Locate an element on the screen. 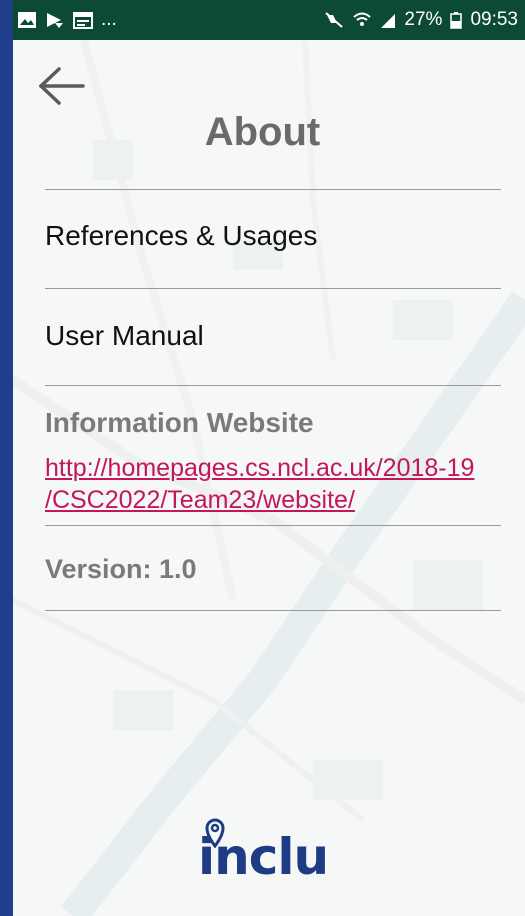  back-button is located at coordinates (61, 86).